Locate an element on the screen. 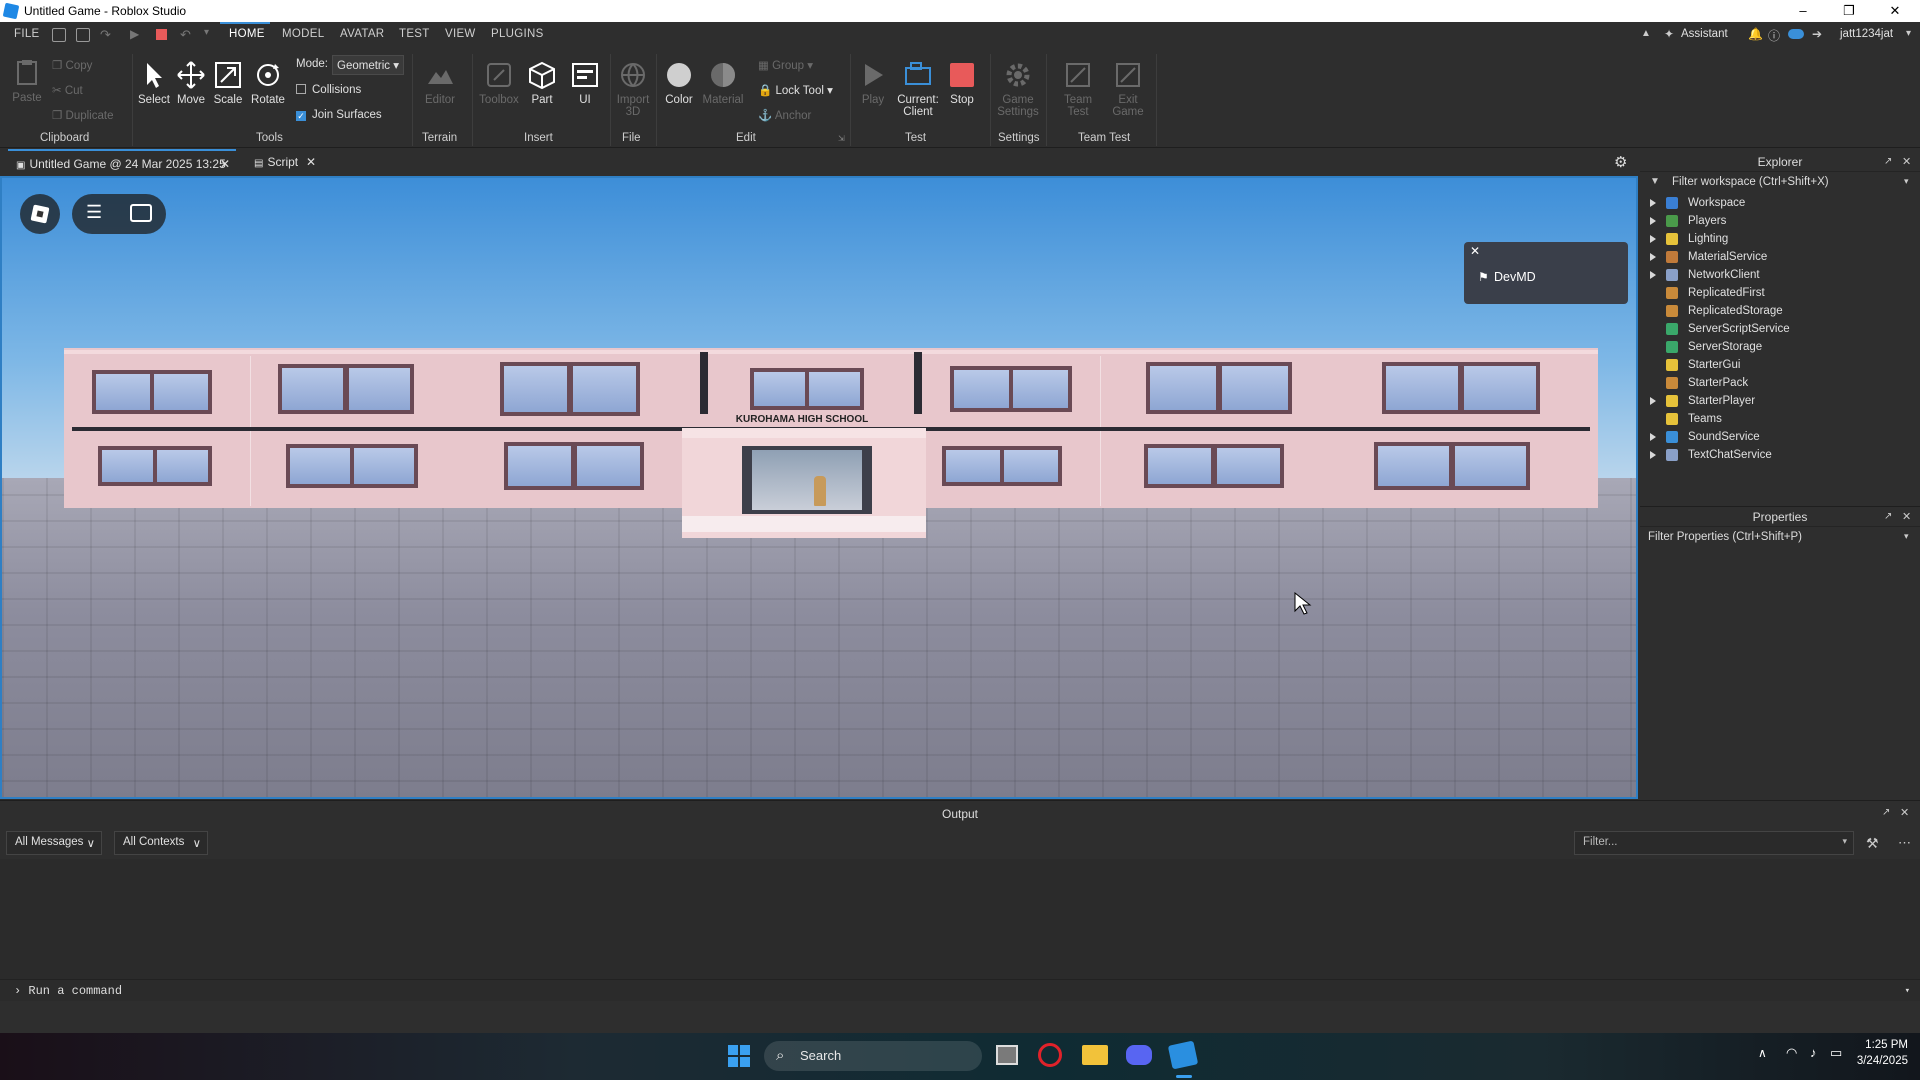  chat-icon is located at coordinates (141, 213).